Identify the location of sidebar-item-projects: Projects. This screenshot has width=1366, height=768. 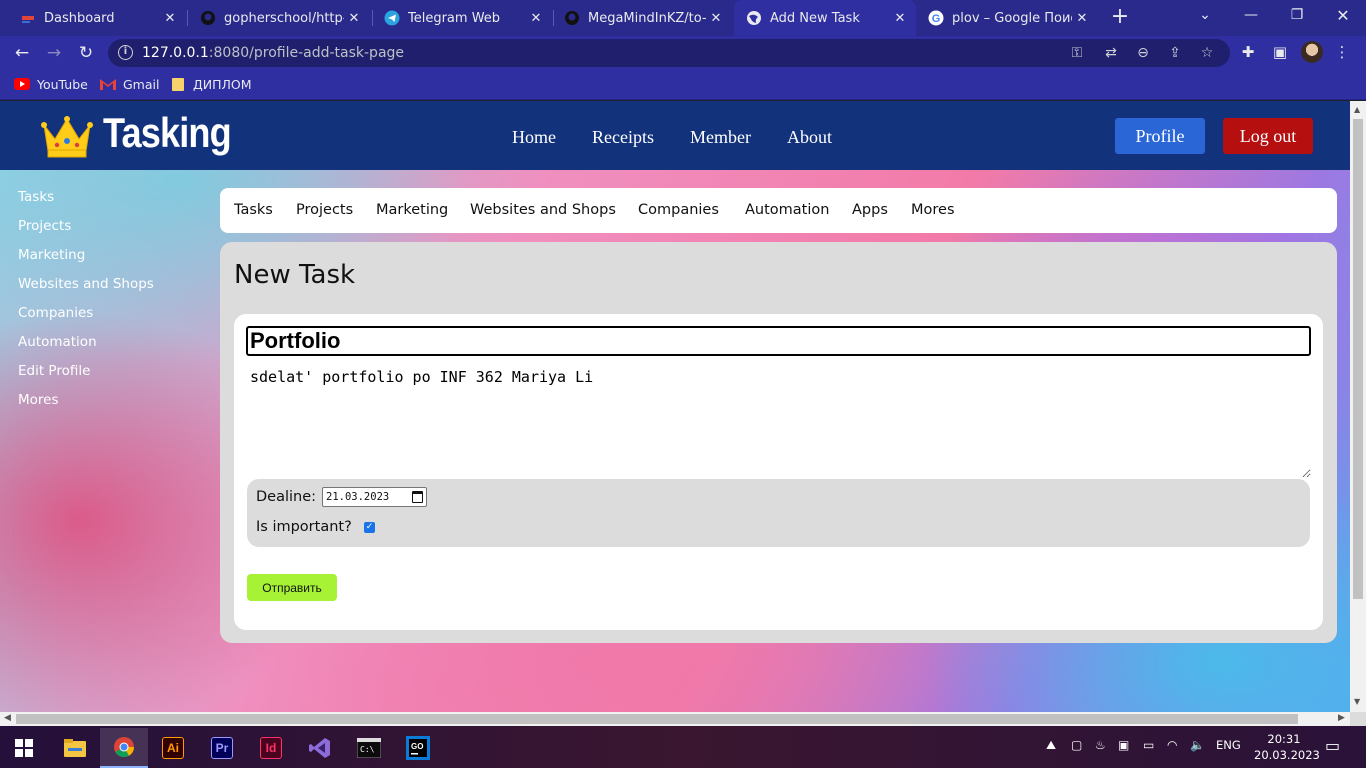
(44, 226).